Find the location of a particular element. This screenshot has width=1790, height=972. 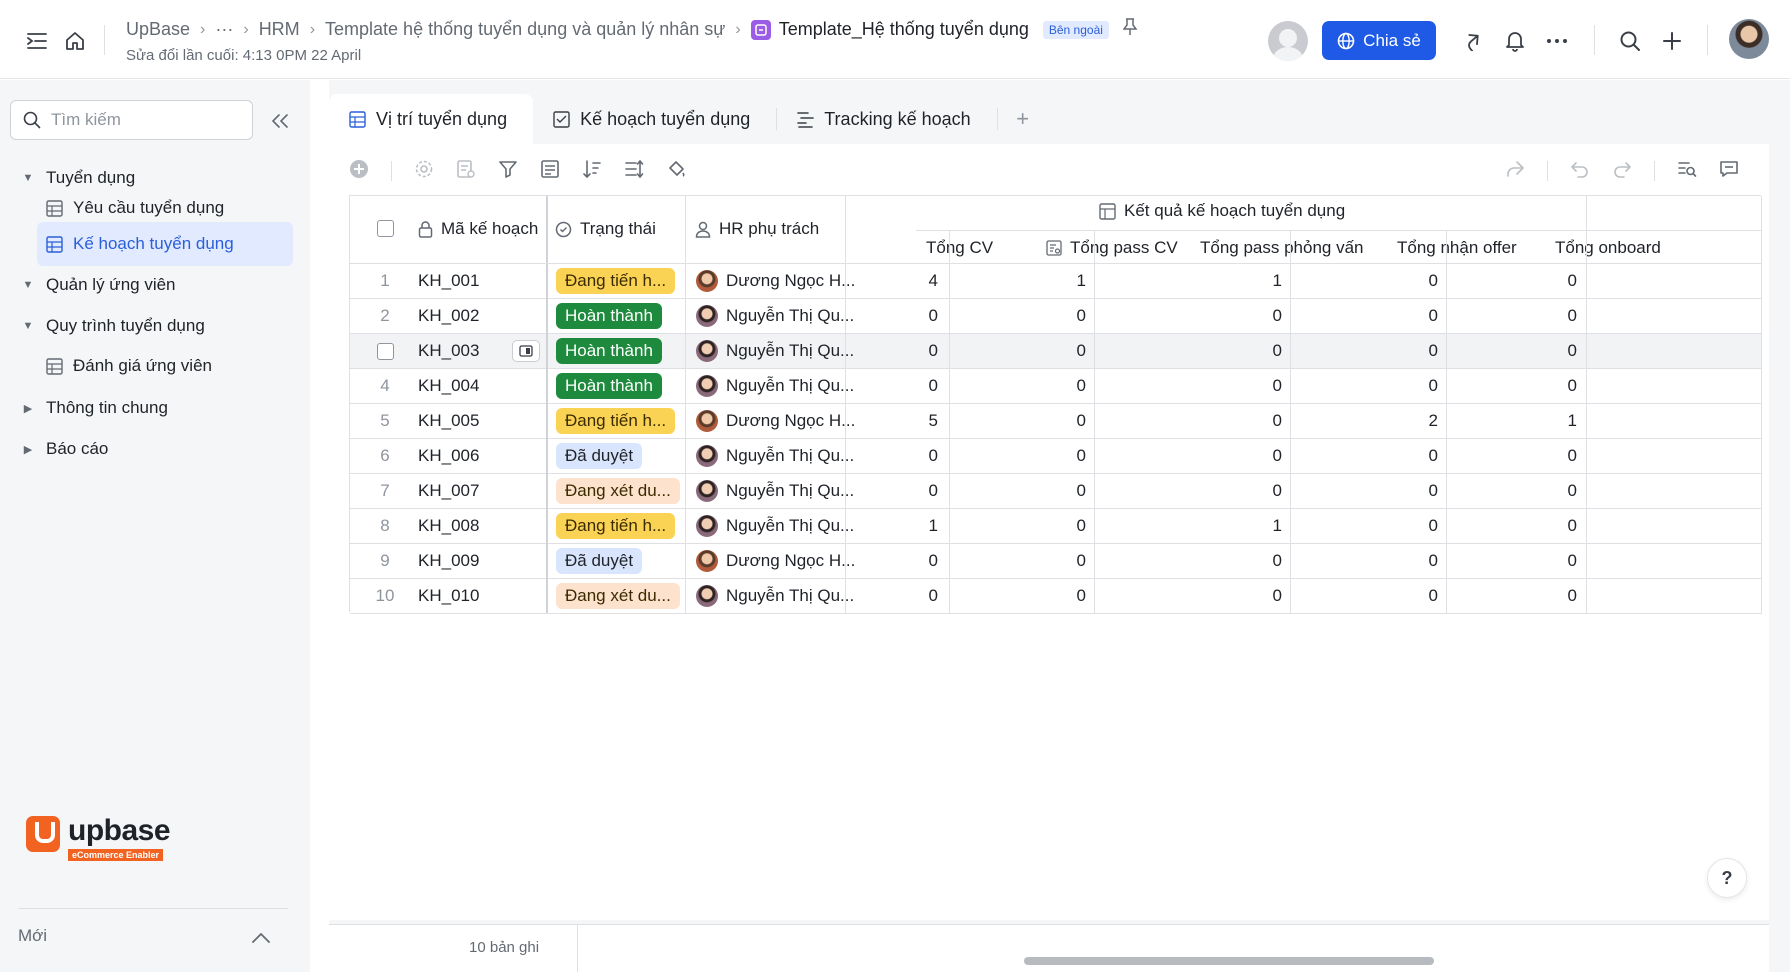

table-row: 9 KH_009 Đã duyệt Dương Ngọc H... 0 0 0 0 0 is located at coordinates (1056, 561).